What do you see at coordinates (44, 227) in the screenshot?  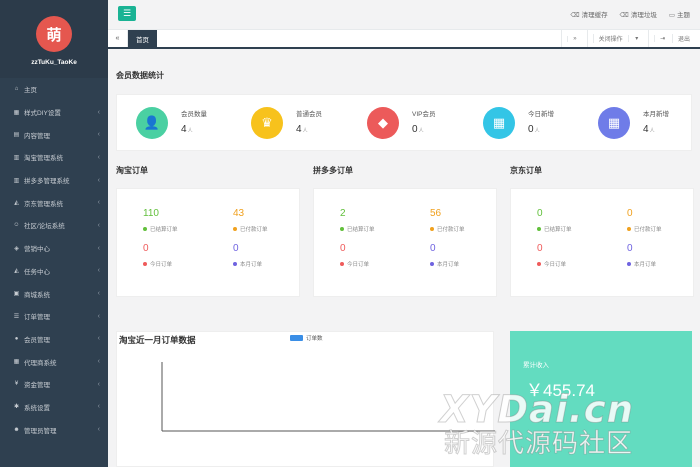 I see `sidebar-item-label: 社区/论坛系统` at bounding box center [44, 227].